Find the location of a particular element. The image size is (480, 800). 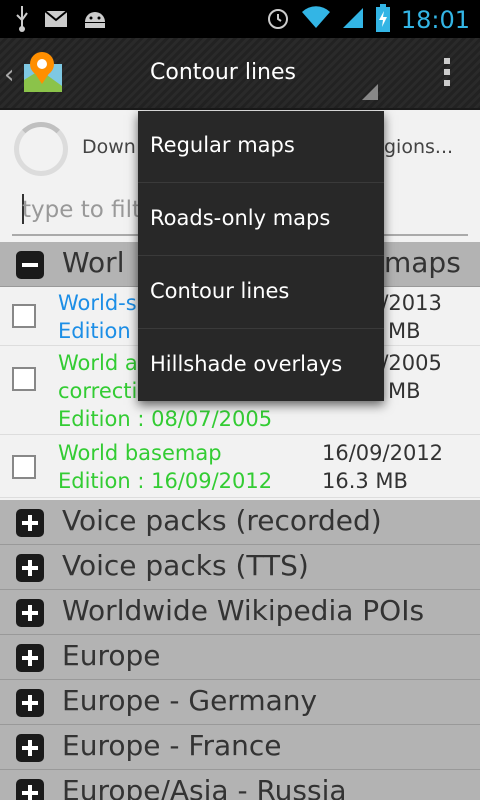

group-header-voice-recorded: Voice packs (recorded) is located at coordinates (240, 522).